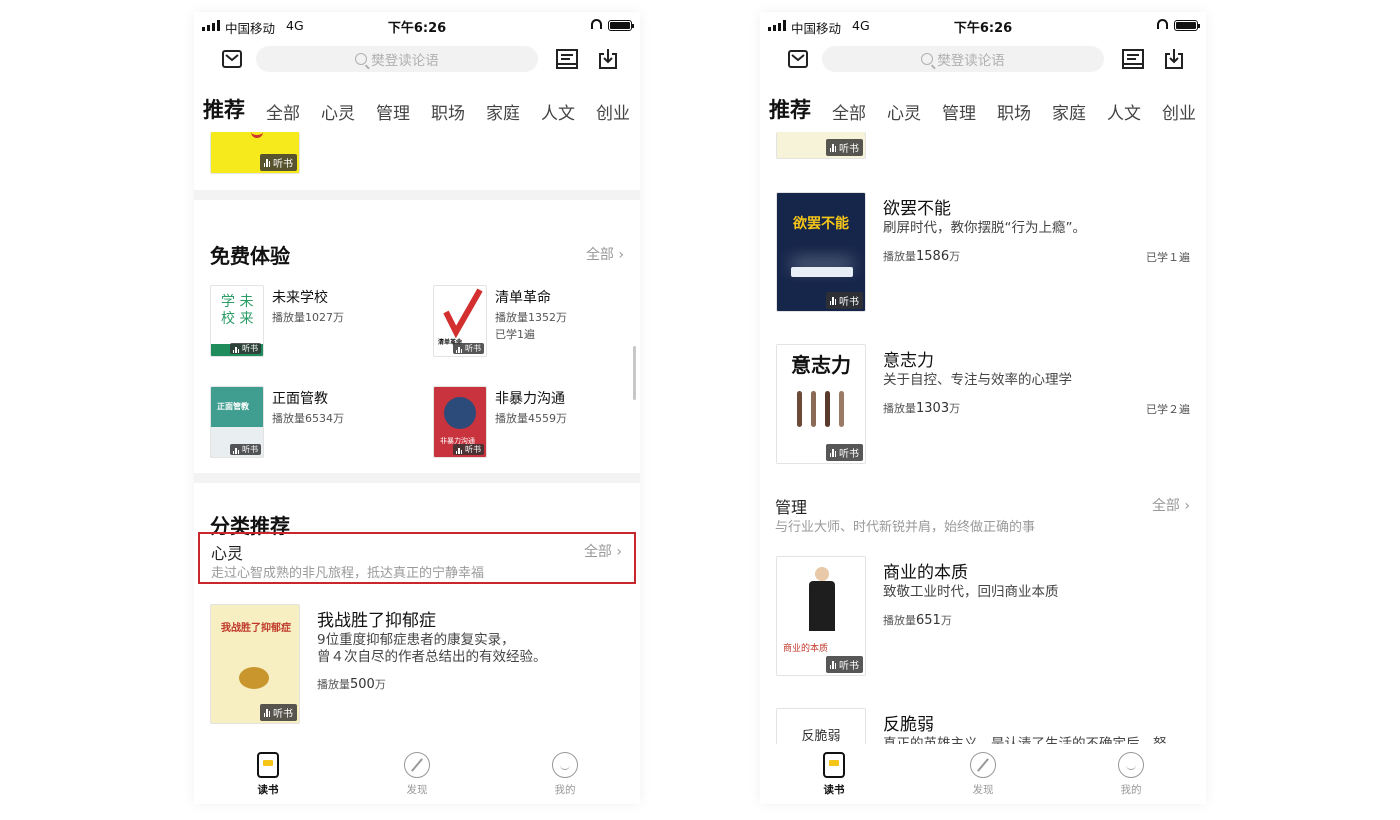 The image size is (1400, 820). I want to click on free-all-link: 全部 ›, so click(605, 254).